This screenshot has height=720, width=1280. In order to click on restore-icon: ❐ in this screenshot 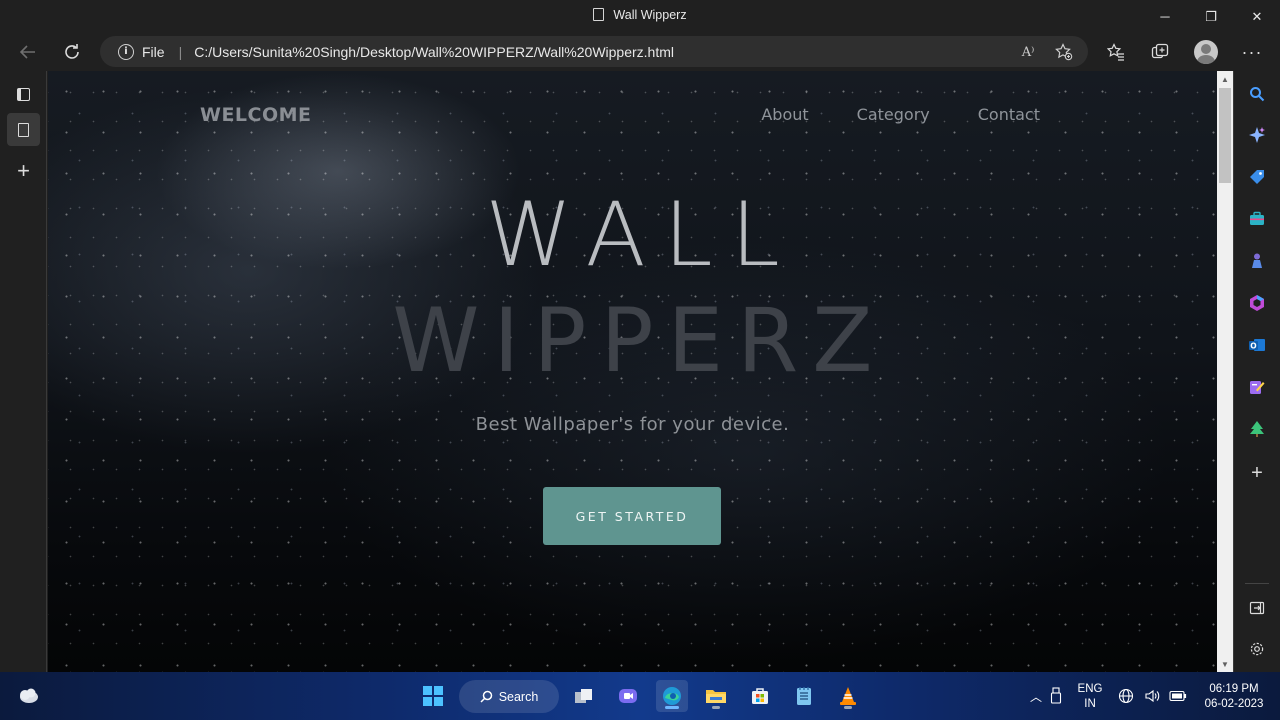, I will do `click(1211, 16)`.